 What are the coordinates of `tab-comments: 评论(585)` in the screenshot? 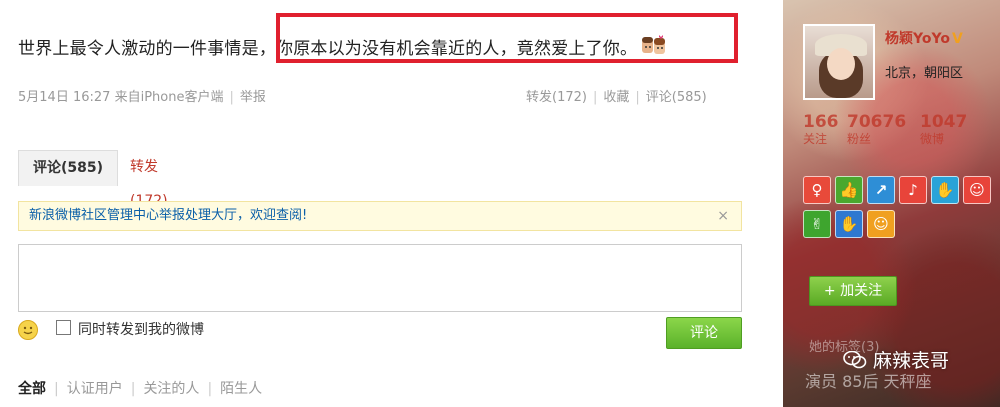 It's located at (68, 168).